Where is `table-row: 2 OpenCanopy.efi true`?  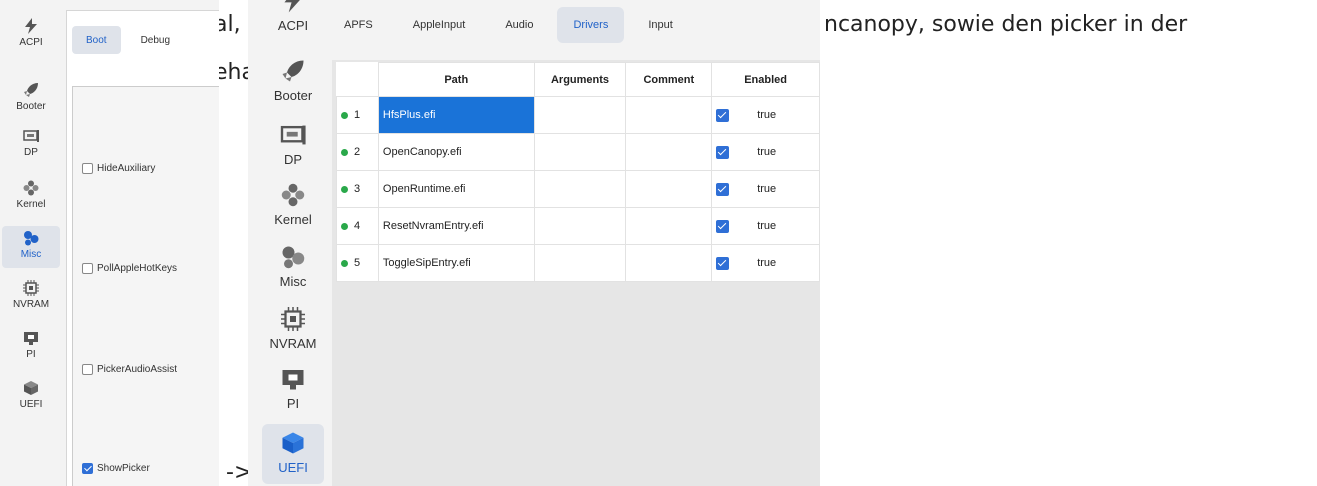
table-row: 2 OpenCanopy.efi true is located at coordinates (578, 152).